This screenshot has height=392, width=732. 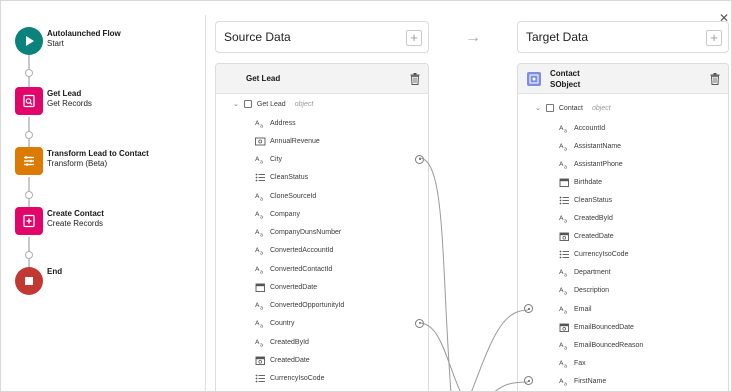 I want to click on field-row: EmailBouncedDate, so click(x=596, y=327).